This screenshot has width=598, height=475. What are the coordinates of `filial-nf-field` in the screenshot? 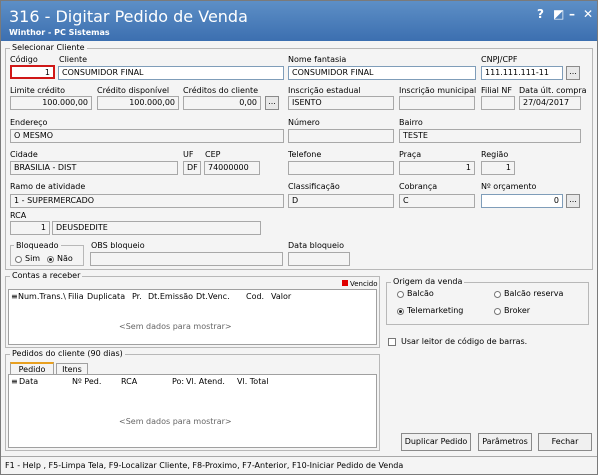 It's located at (498, 103).